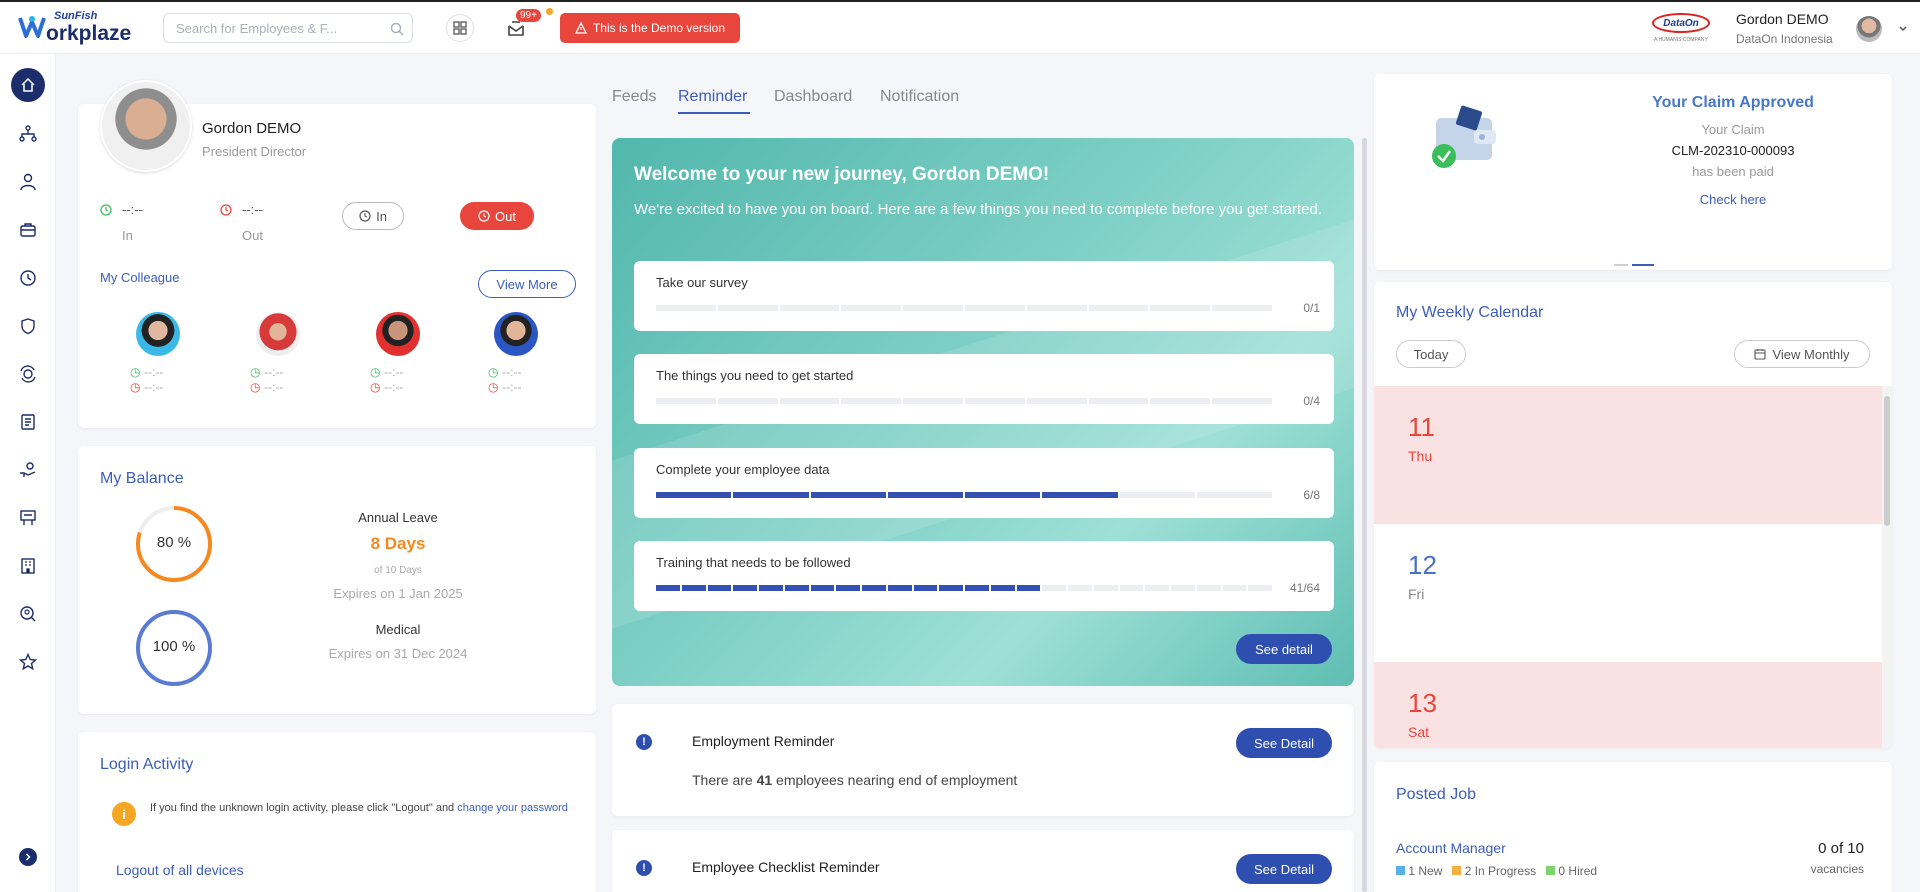  I want to click on job-stat-new: 1 New, so click(1419, 871).